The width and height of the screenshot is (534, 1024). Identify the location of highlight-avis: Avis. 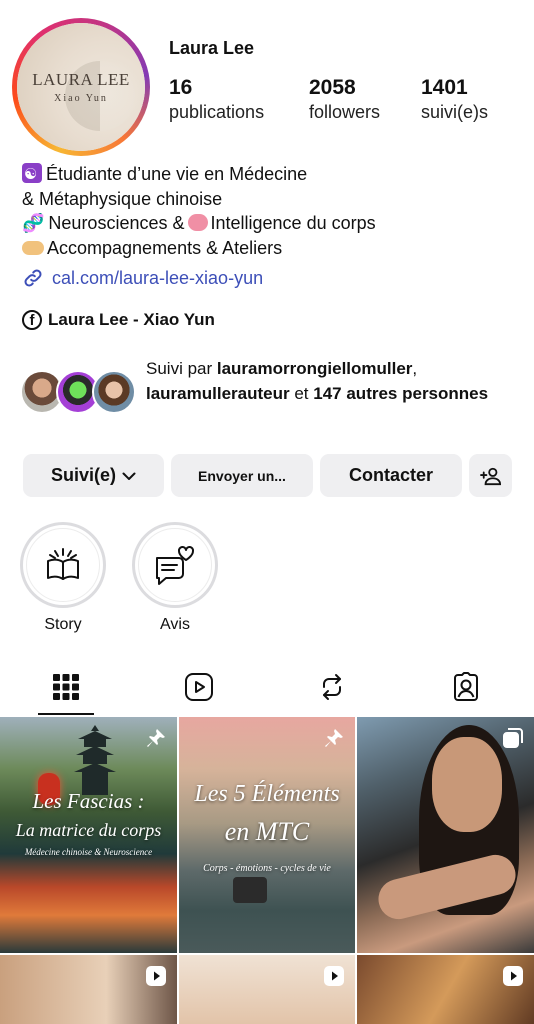
(175, 578).